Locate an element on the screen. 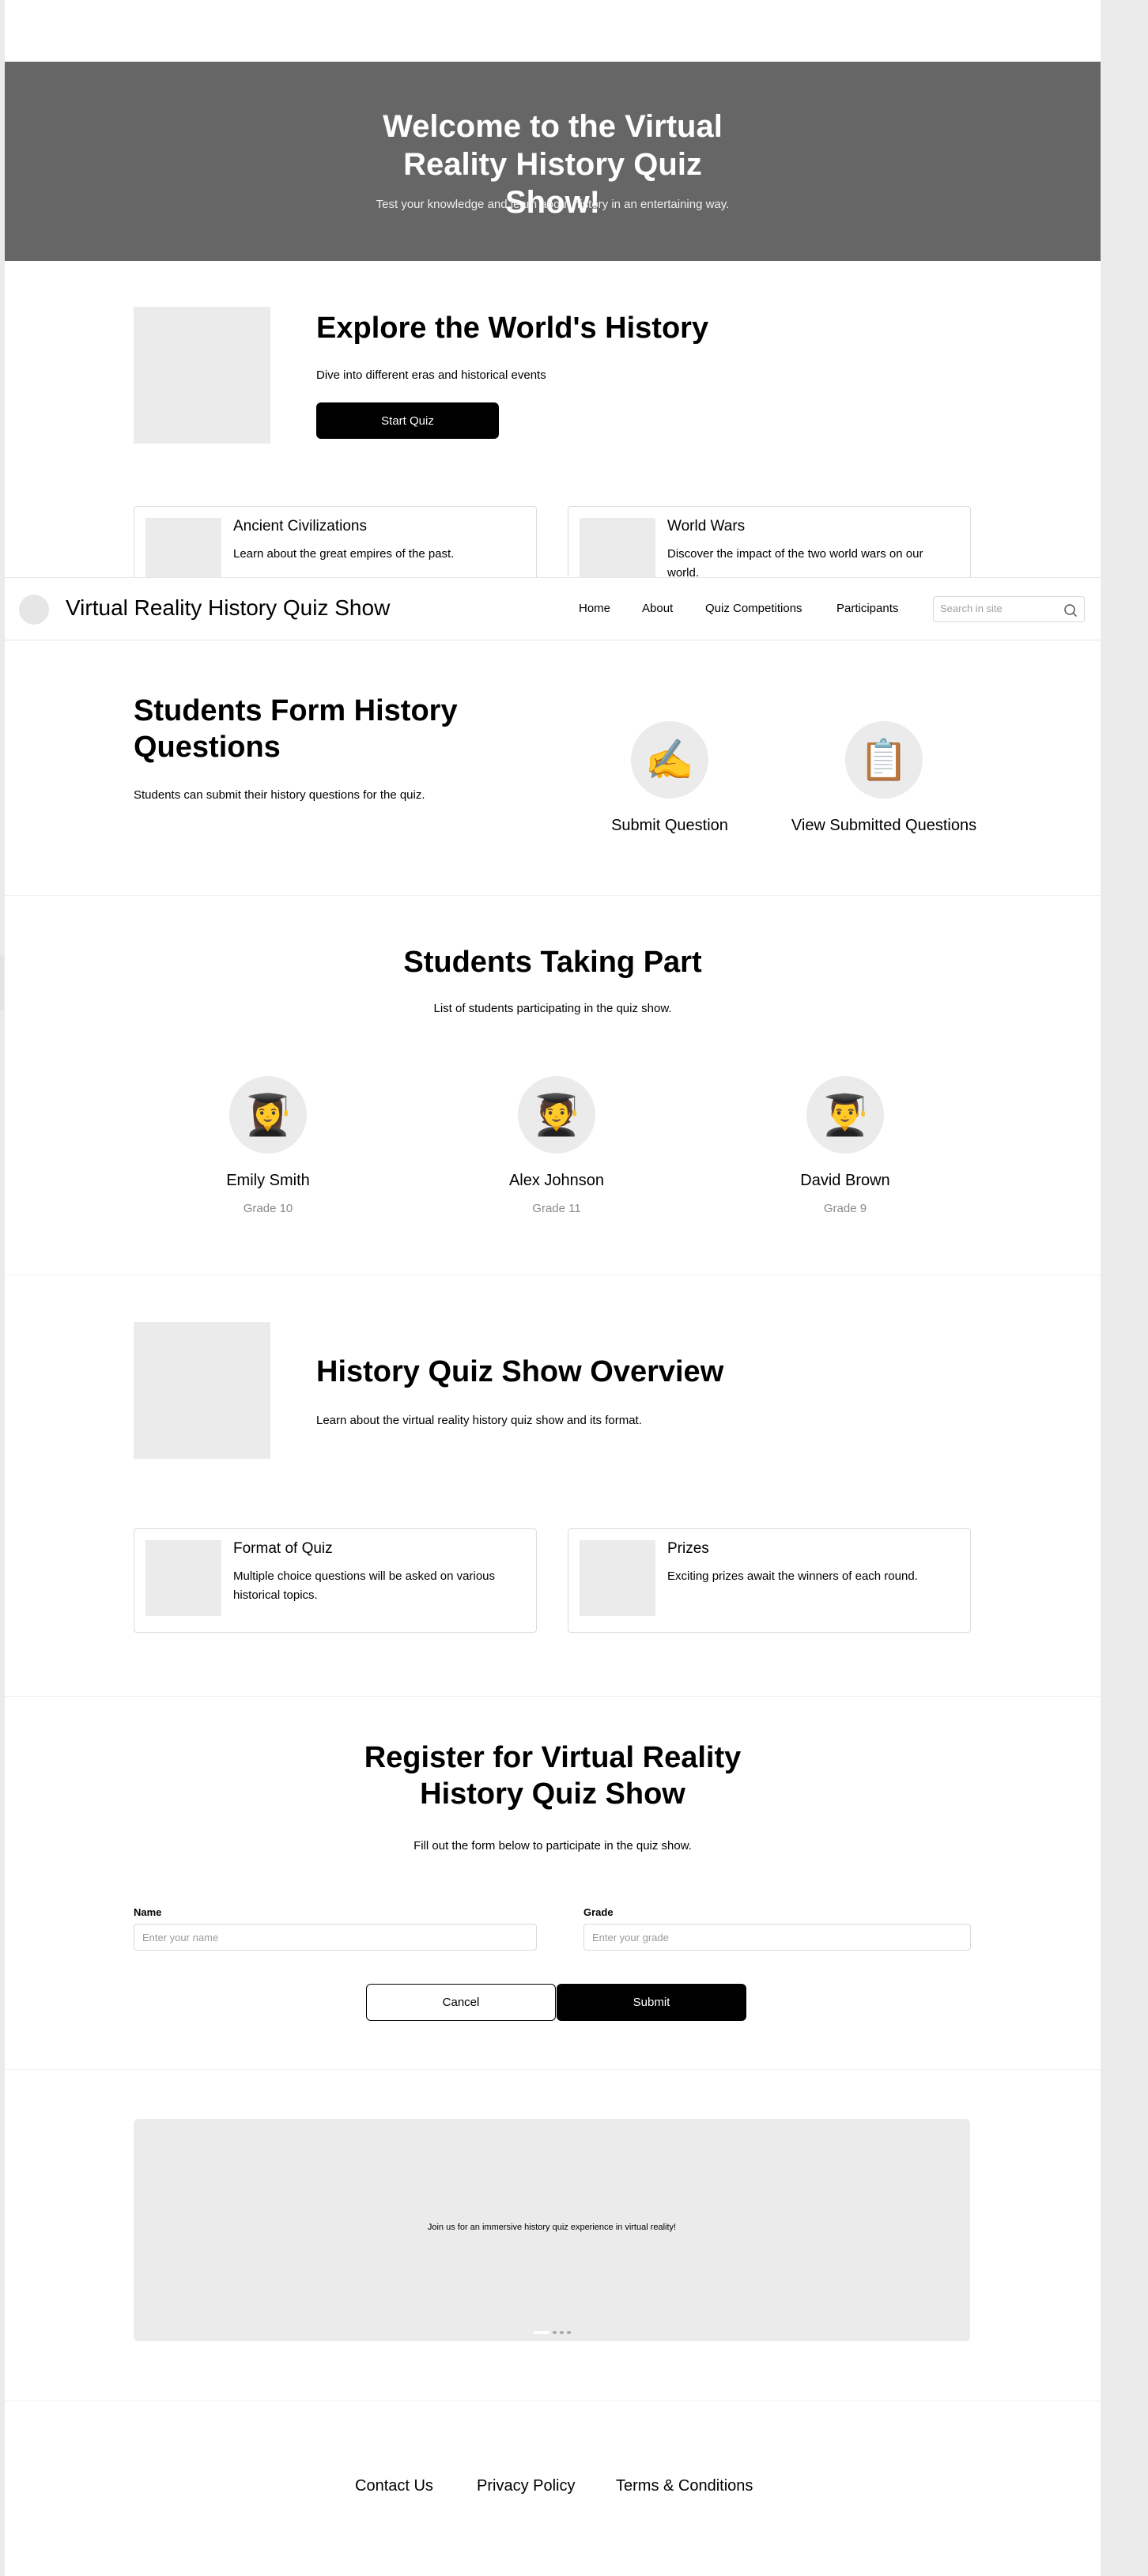 This screenshot has height=2576, width=1148. nav-link-quiz-competitions: Quiz Competitions is located at coordinates (753, 608).